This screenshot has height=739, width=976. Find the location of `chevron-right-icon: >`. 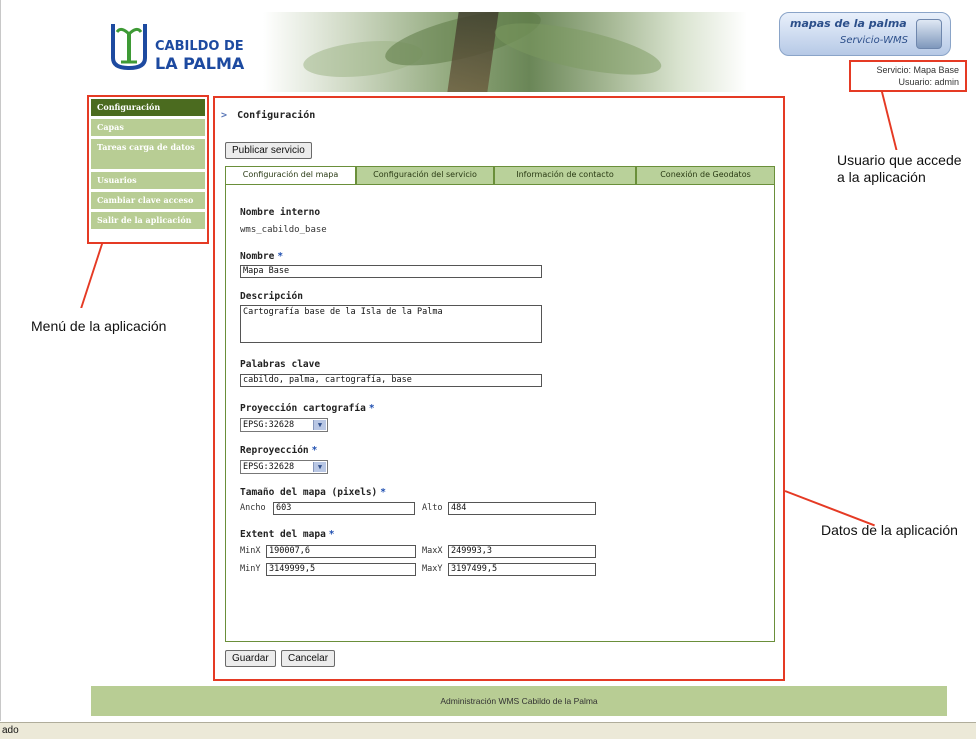

chevron-right-icon: > is located at coordinates (224, 115).